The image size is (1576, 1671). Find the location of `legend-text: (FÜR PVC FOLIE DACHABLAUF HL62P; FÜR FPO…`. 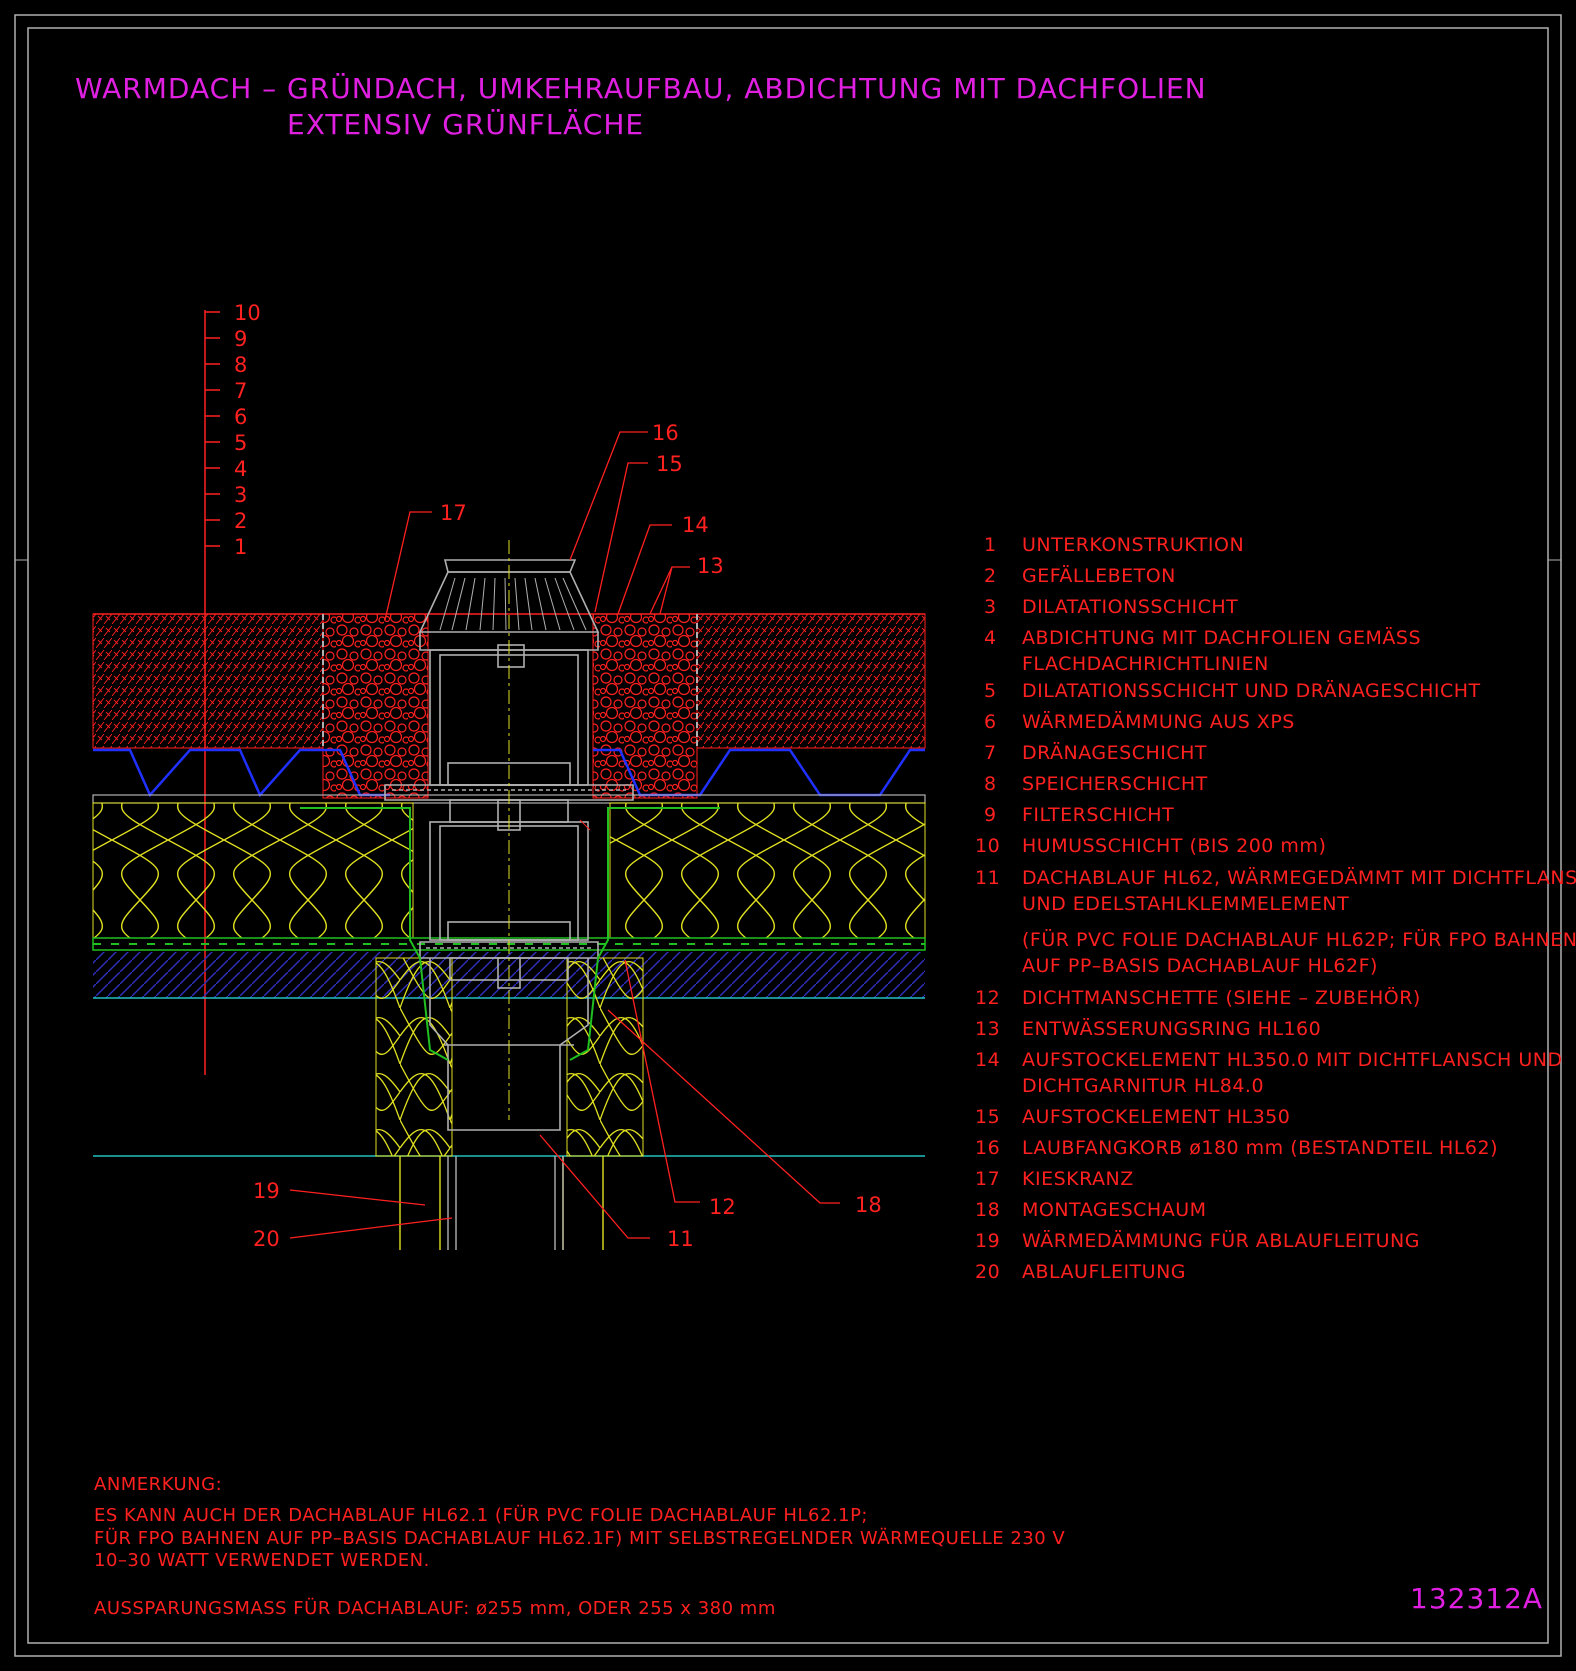

legend-text: (FÜR PVC FOLIE DACHABLAUF HL62P; FÜR FPO… is located at coordinates (1299, 939).